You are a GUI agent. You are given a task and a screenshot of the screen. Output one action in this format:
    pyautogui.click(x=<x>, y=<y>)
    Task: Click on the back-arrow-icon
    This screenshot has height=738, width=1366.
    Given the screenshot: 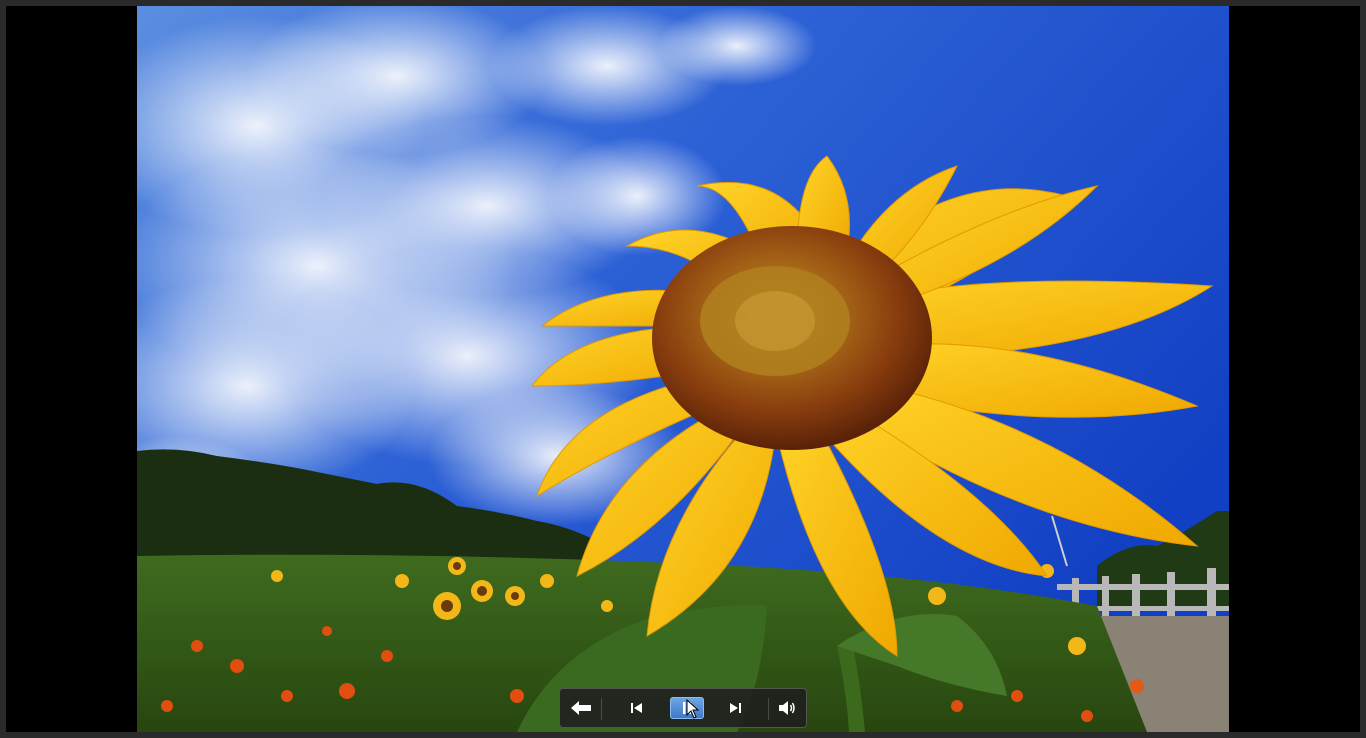 What is the action you would take?
    pyautogui.click(x=581, y=708)
    